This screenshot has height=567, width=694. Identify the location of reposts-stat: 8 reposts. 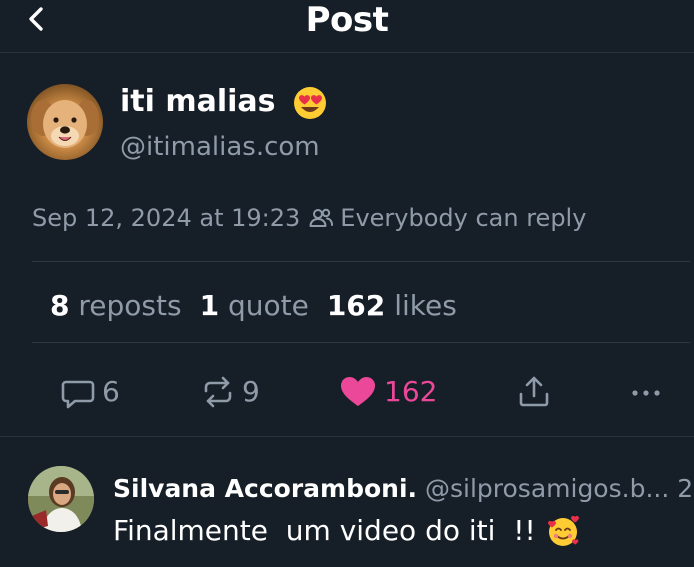
(116, 305).